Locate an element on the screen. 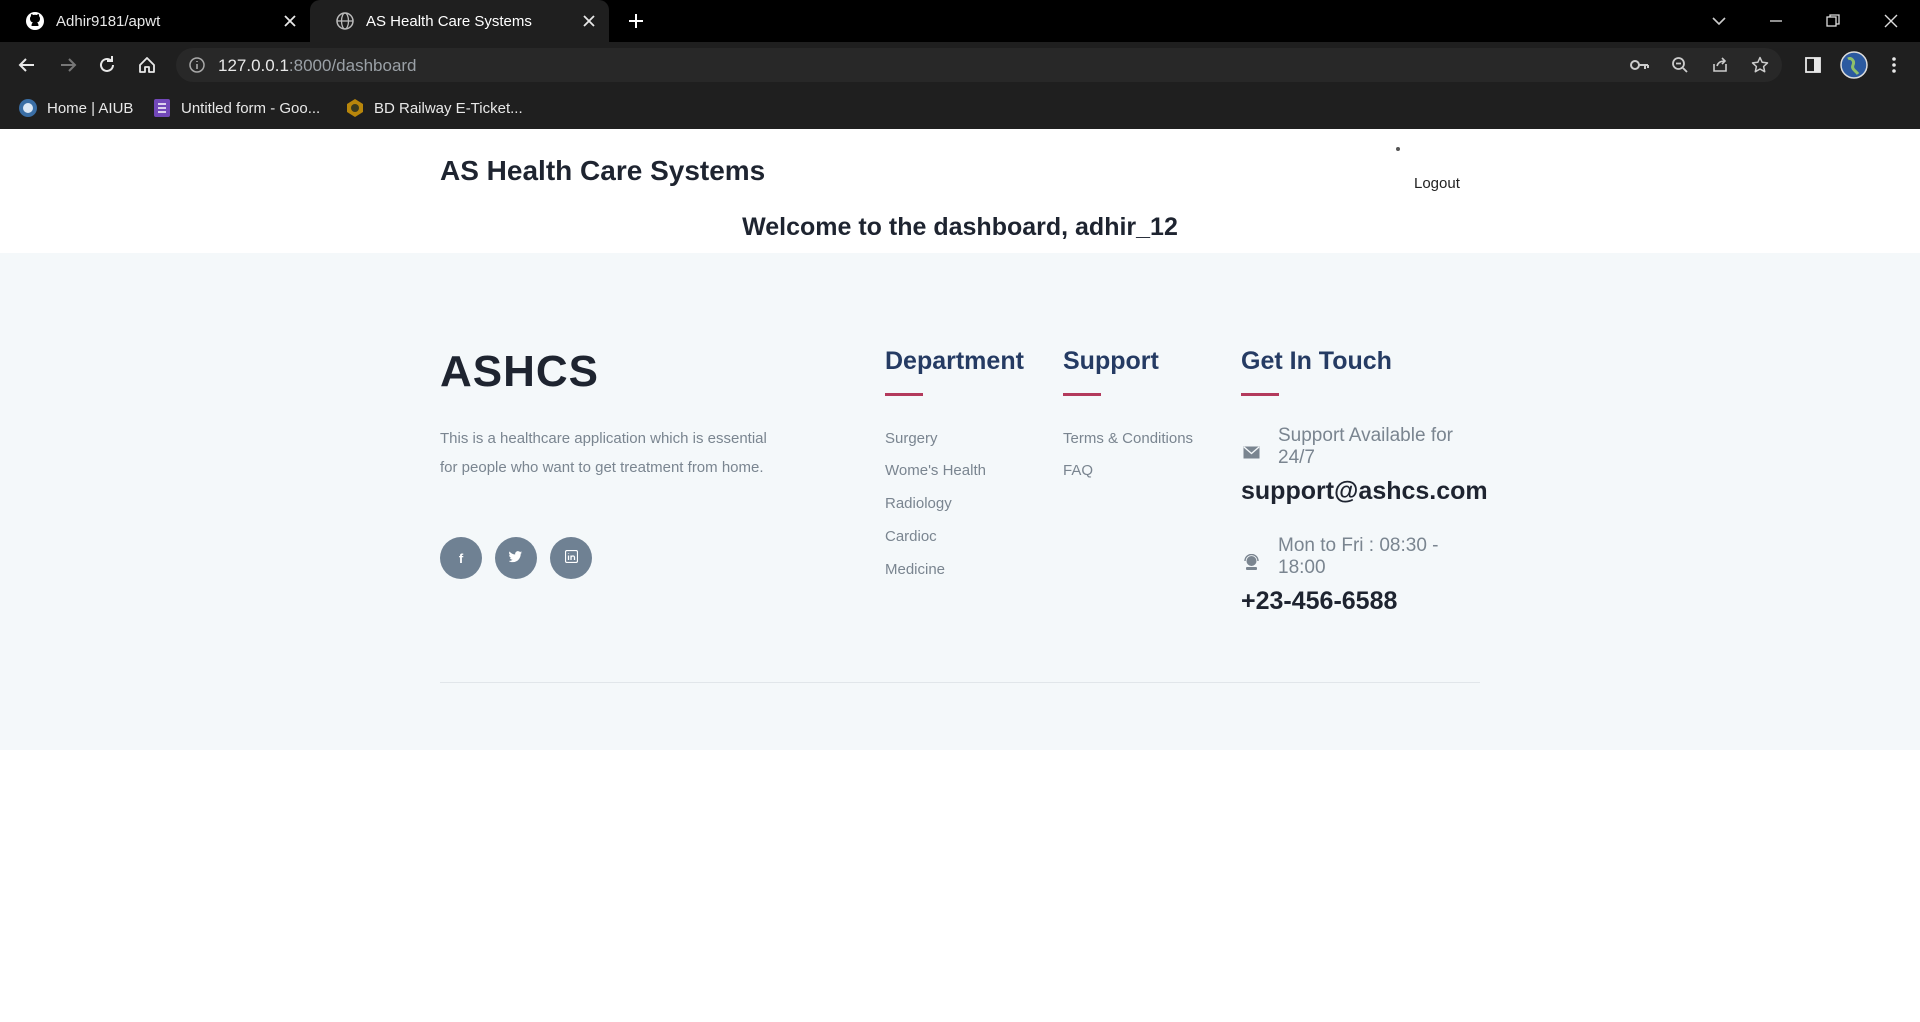 The width and height of the screenshot is (1920, 1022). tab-title: Adhir9181/apwt is located at coordinates (108, 21).